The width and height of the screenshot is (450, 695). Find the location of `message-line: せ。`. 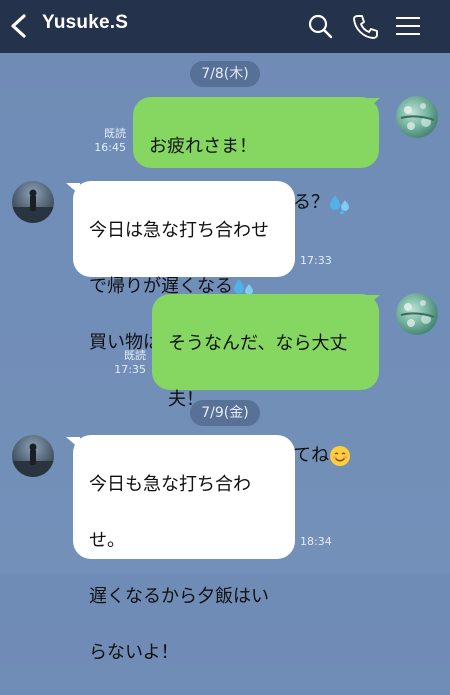

message-line: せ。 is located at coordinates (107, 540).